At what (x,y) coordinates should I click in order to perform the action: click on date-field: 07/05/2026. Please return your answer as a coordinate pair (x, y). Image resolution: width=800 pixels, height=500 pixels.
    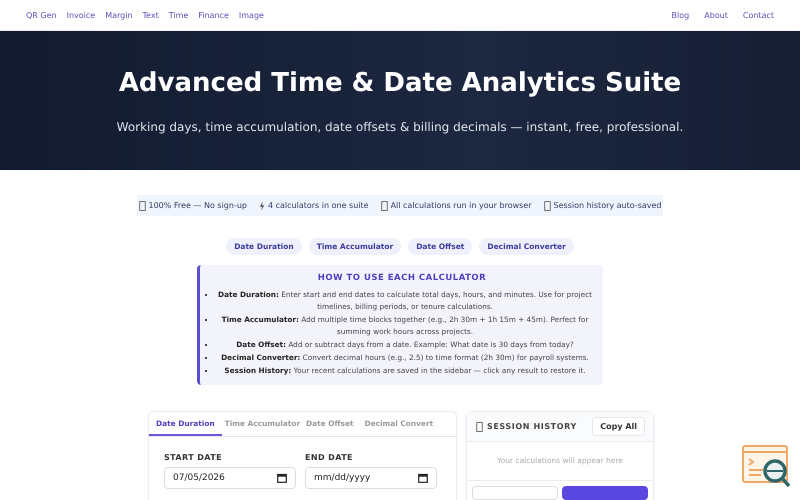
    Looking at the image, I should click on (230, 478).